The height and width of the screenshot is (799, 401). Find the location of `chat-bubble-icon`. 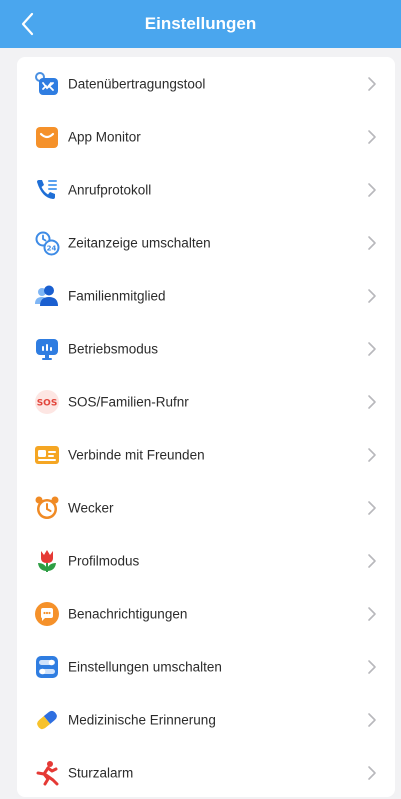

chat-bubble-icon is located at coordinates (47, 614).